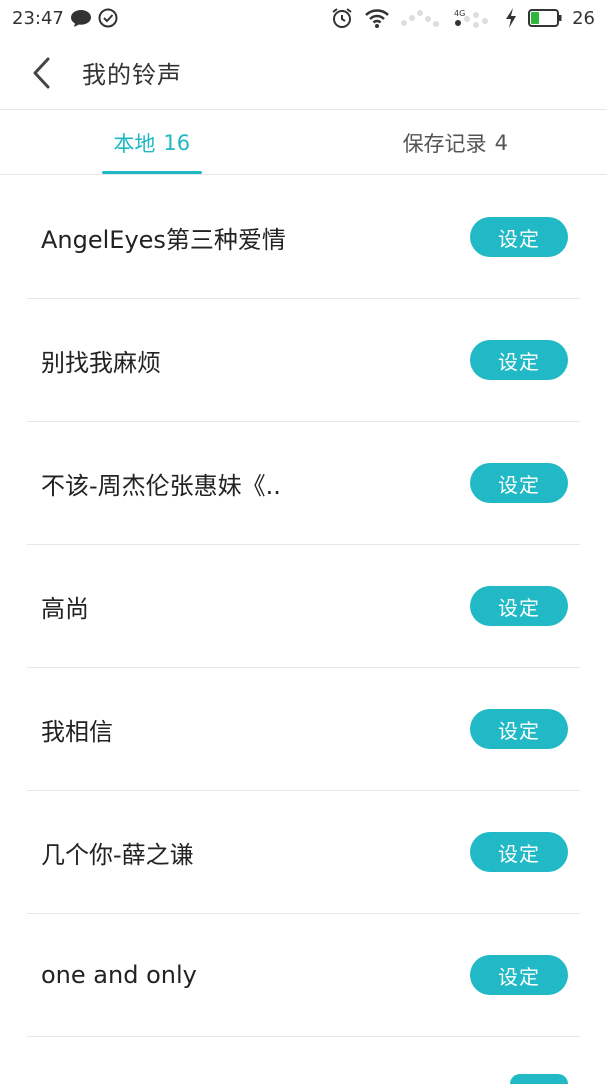  I want to click on battery-level: 26, so click(583, 18).